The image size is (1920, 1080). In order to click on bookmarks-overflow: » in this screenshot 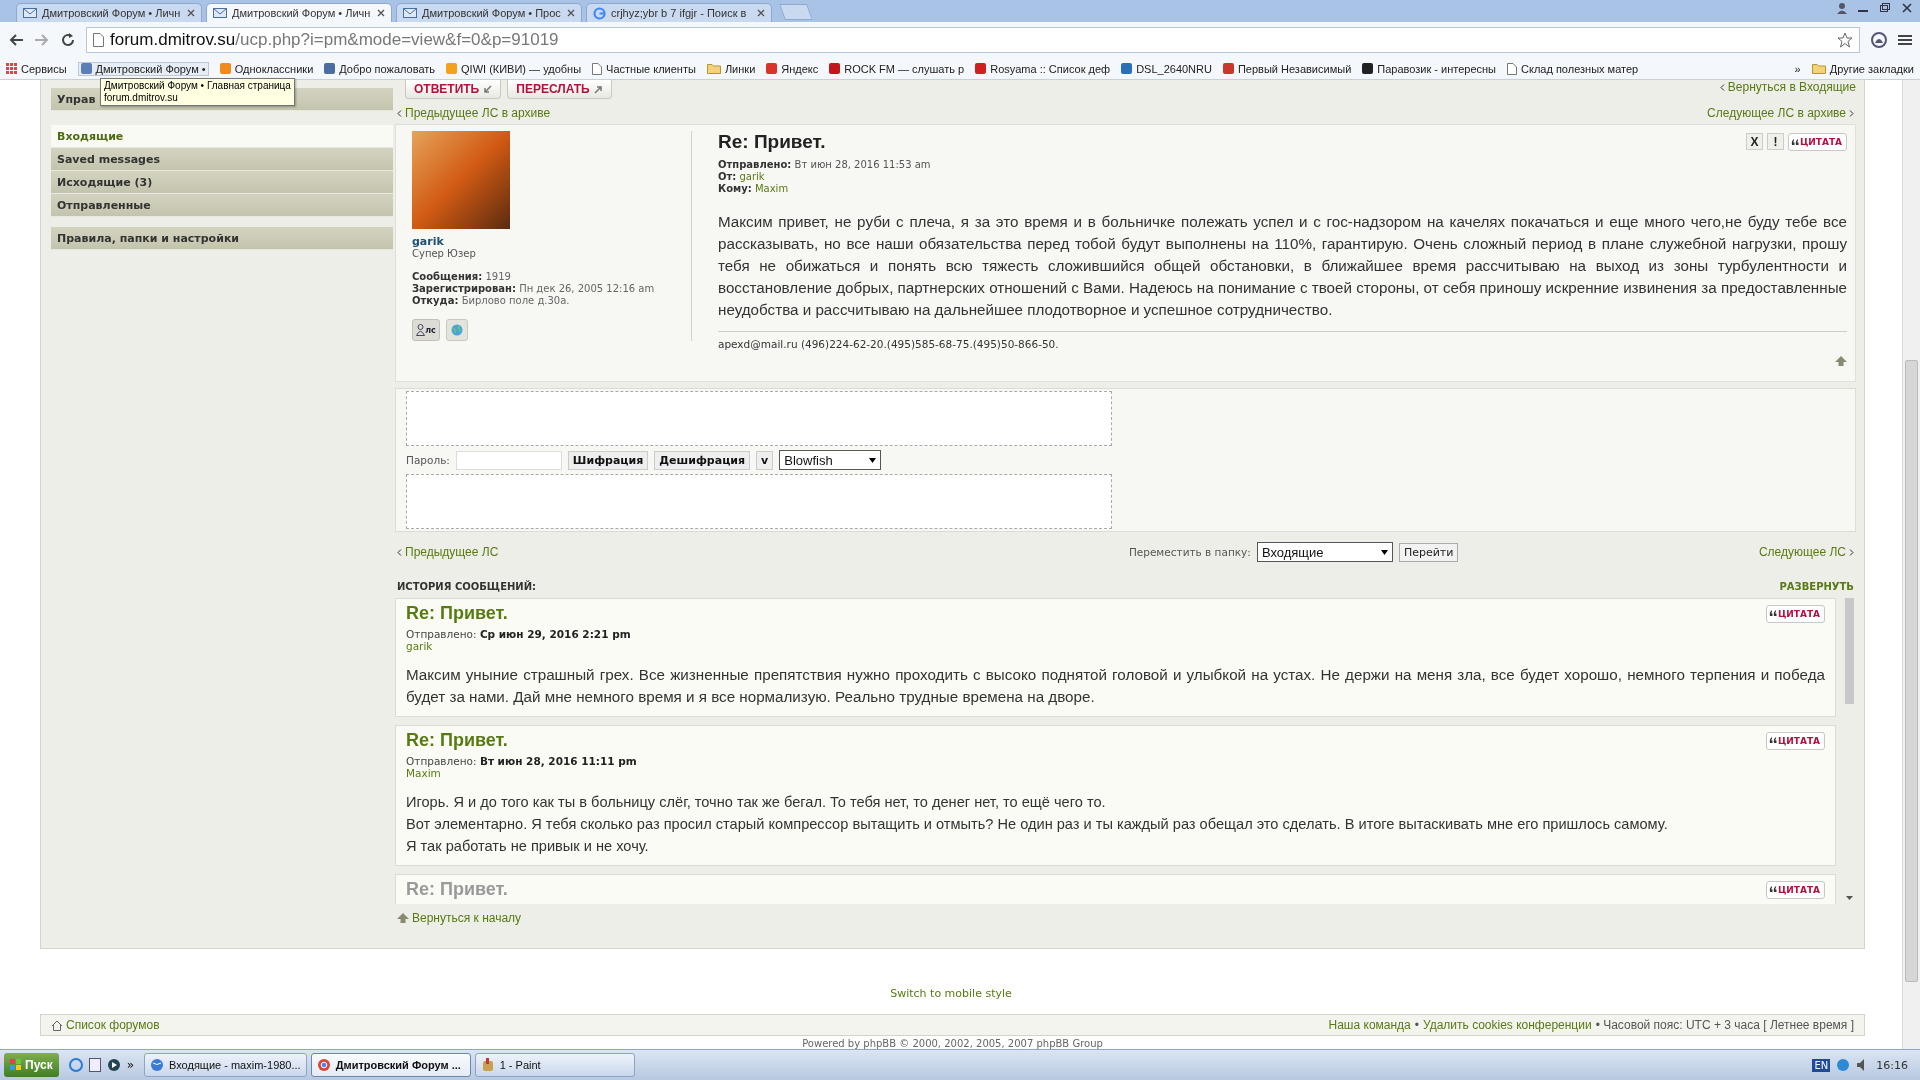, I will do `click(1797, 68)`.